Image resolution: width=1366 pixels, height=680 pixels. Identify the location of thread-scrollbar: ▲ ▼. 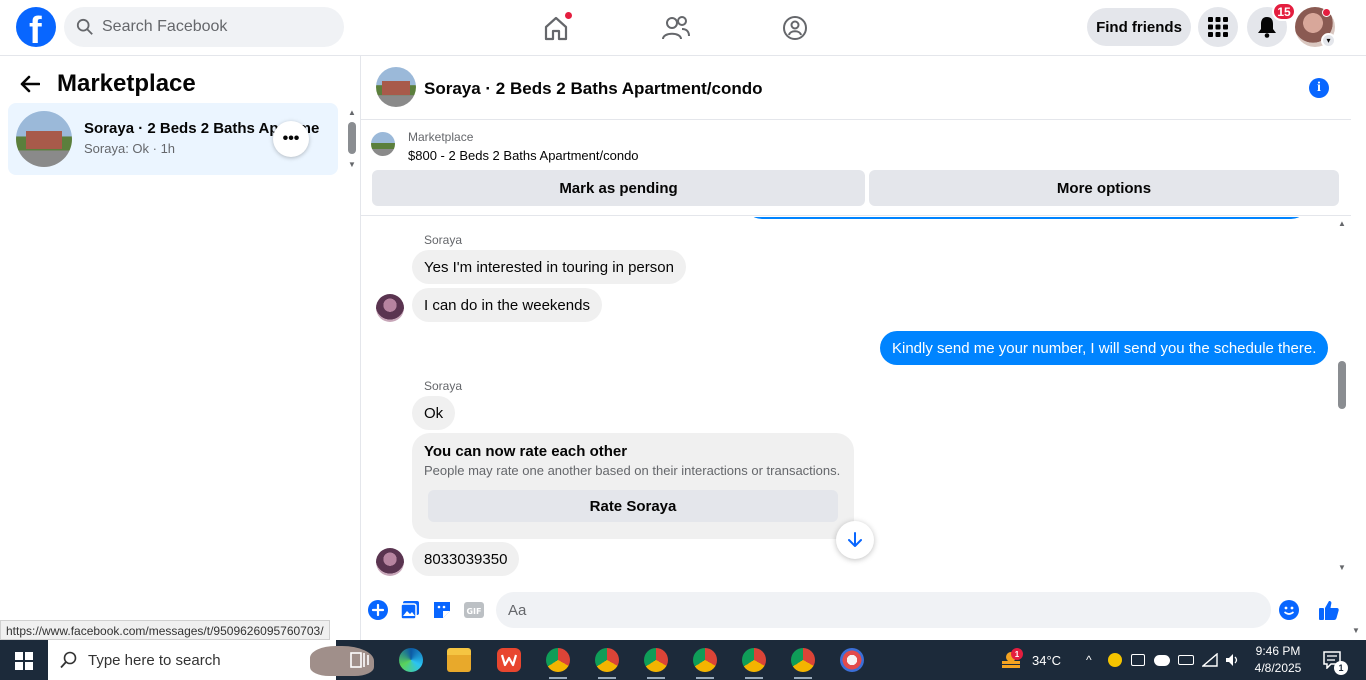
(1343, 399).